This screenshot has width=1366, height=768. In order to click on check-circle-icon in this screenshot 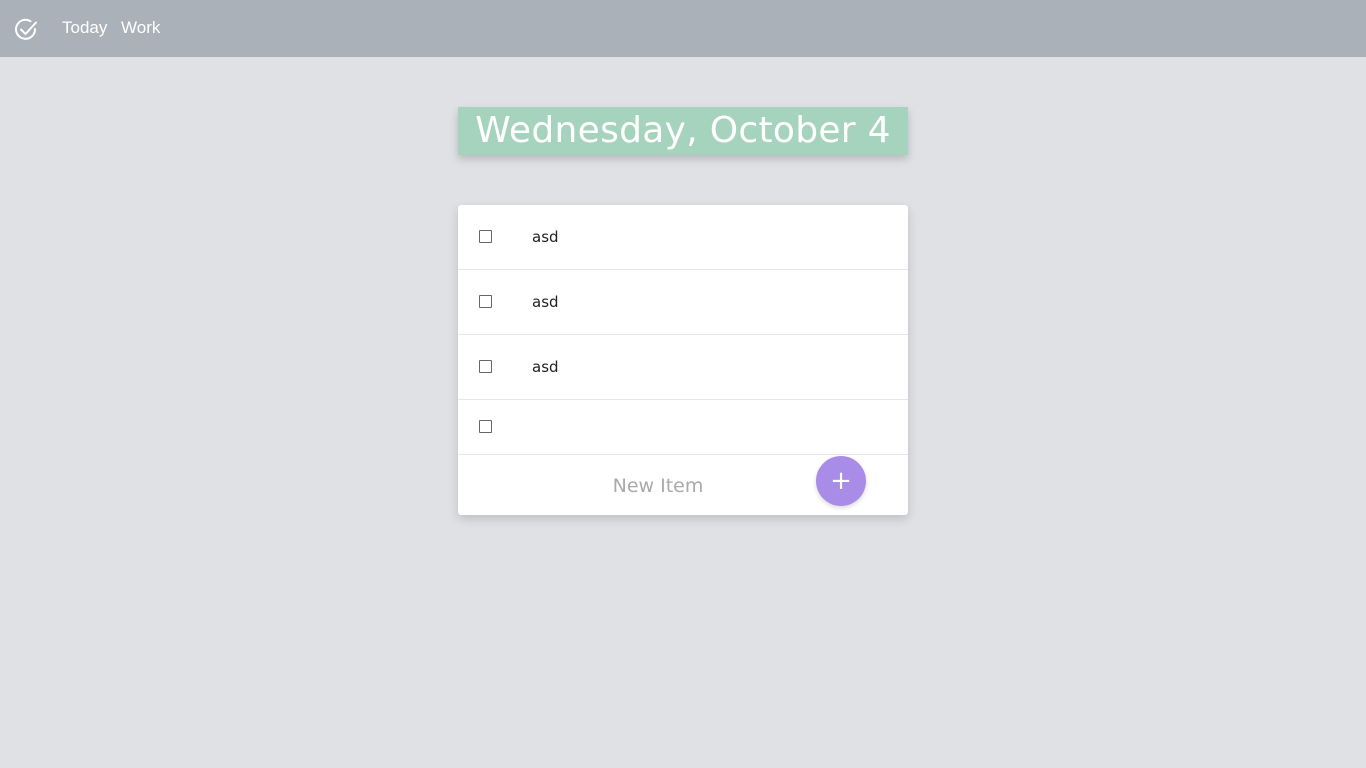, I will do `click(26, 30)`.